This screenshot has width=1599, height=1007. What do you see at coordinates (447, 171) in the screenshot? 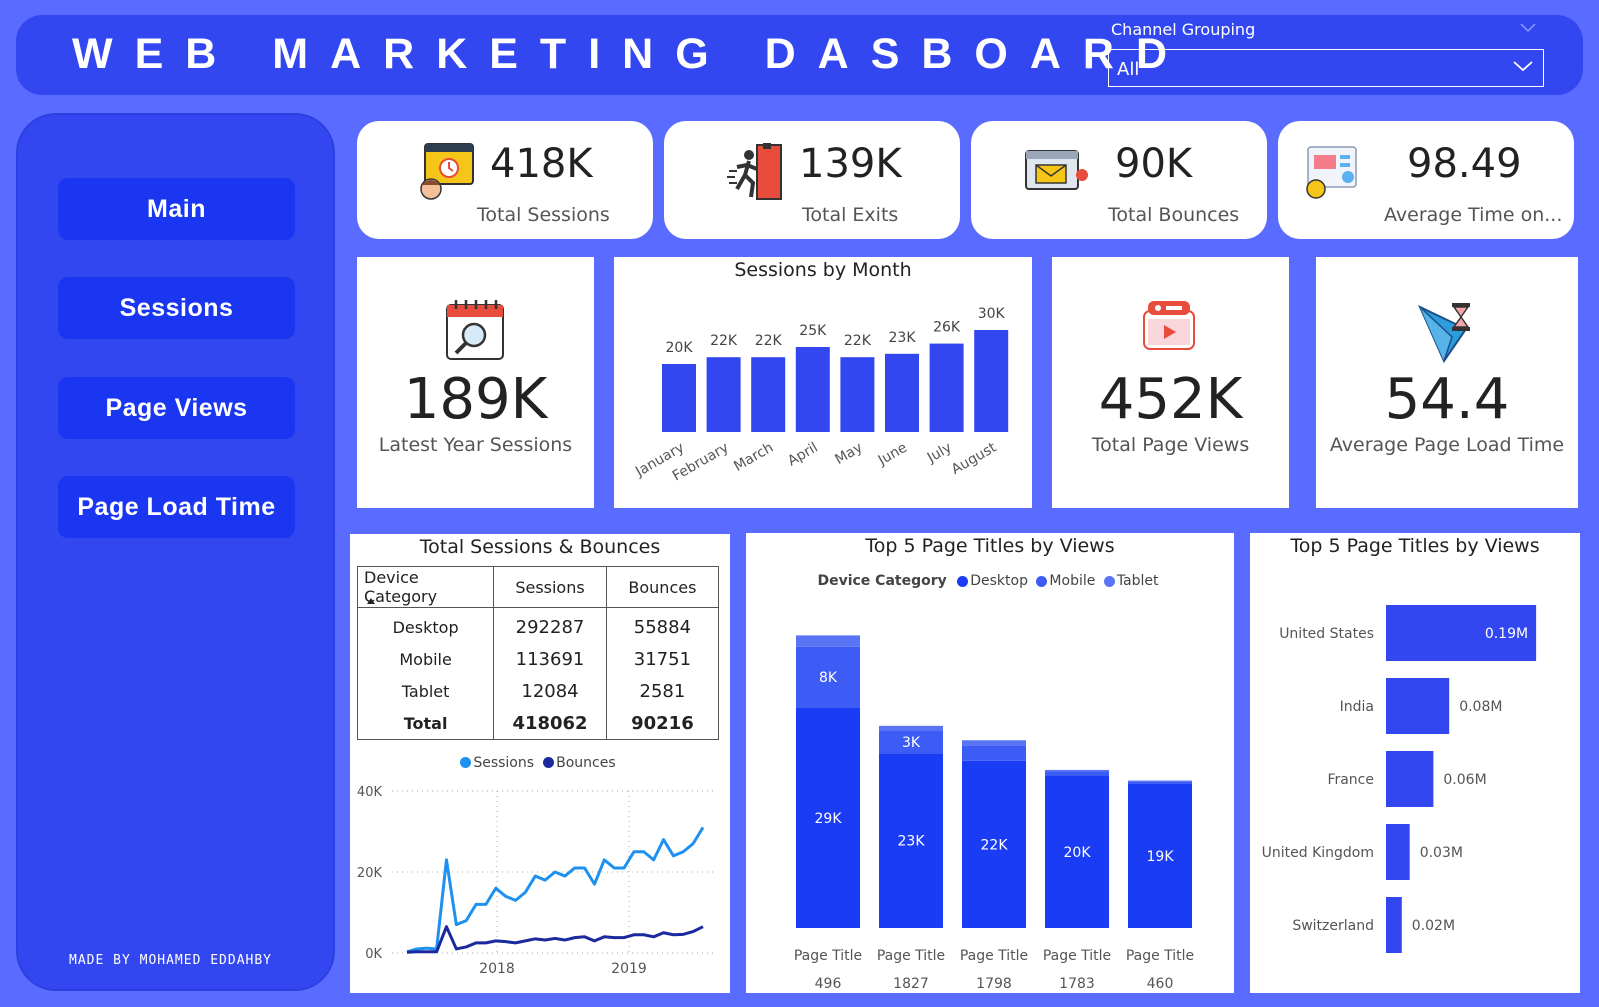
I see `session-browser-icon` at bounding box center [447, 171].